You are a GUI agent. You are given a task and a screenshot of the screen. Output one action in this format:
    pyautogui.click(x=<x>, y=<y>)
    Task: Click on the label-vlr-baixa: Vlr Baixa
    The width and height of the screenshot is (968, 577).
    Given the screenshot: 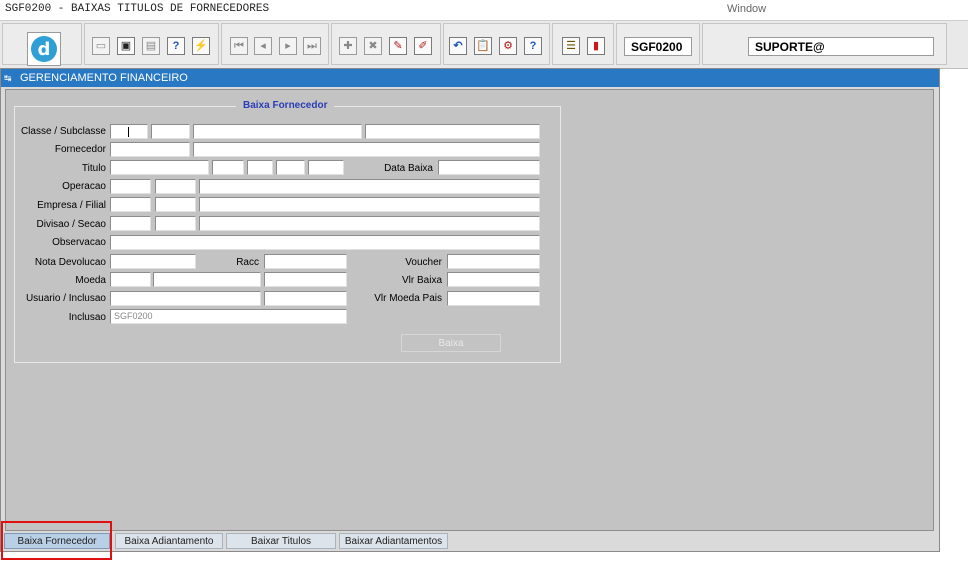 What is the action you would take?
    pyautogui.click(x=421, y=280)
    